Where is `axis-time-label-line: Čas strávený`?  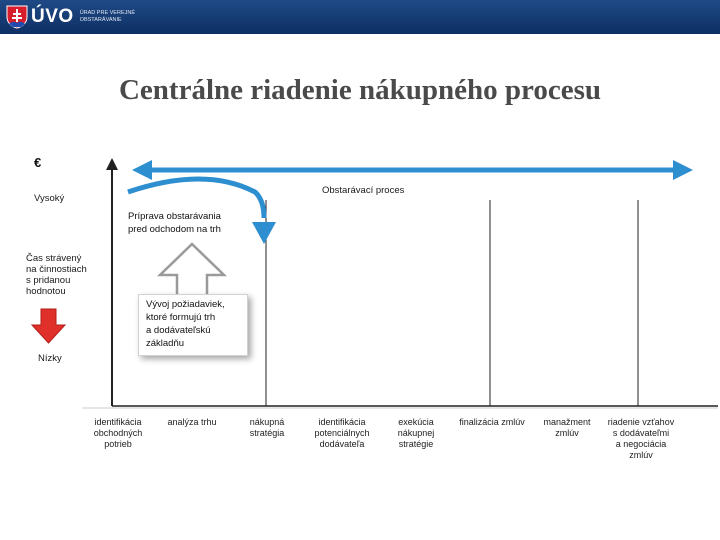
axis-time-label-line: Čas strávený is located at coordinates (54, 258).